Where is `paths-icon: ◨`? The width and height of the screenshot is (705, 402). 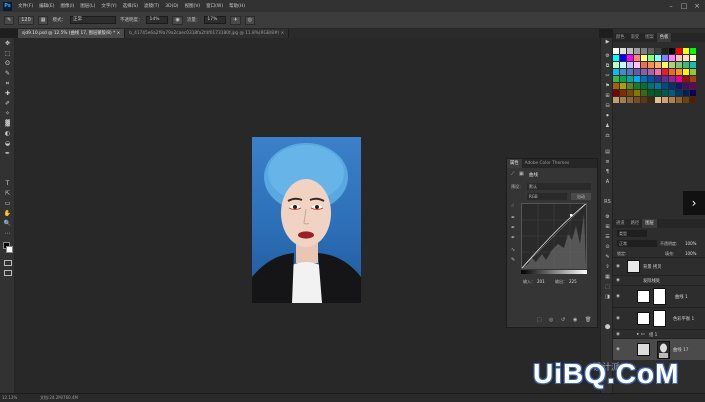
paths-icon: ◨ is located at coordinates (607, 297).